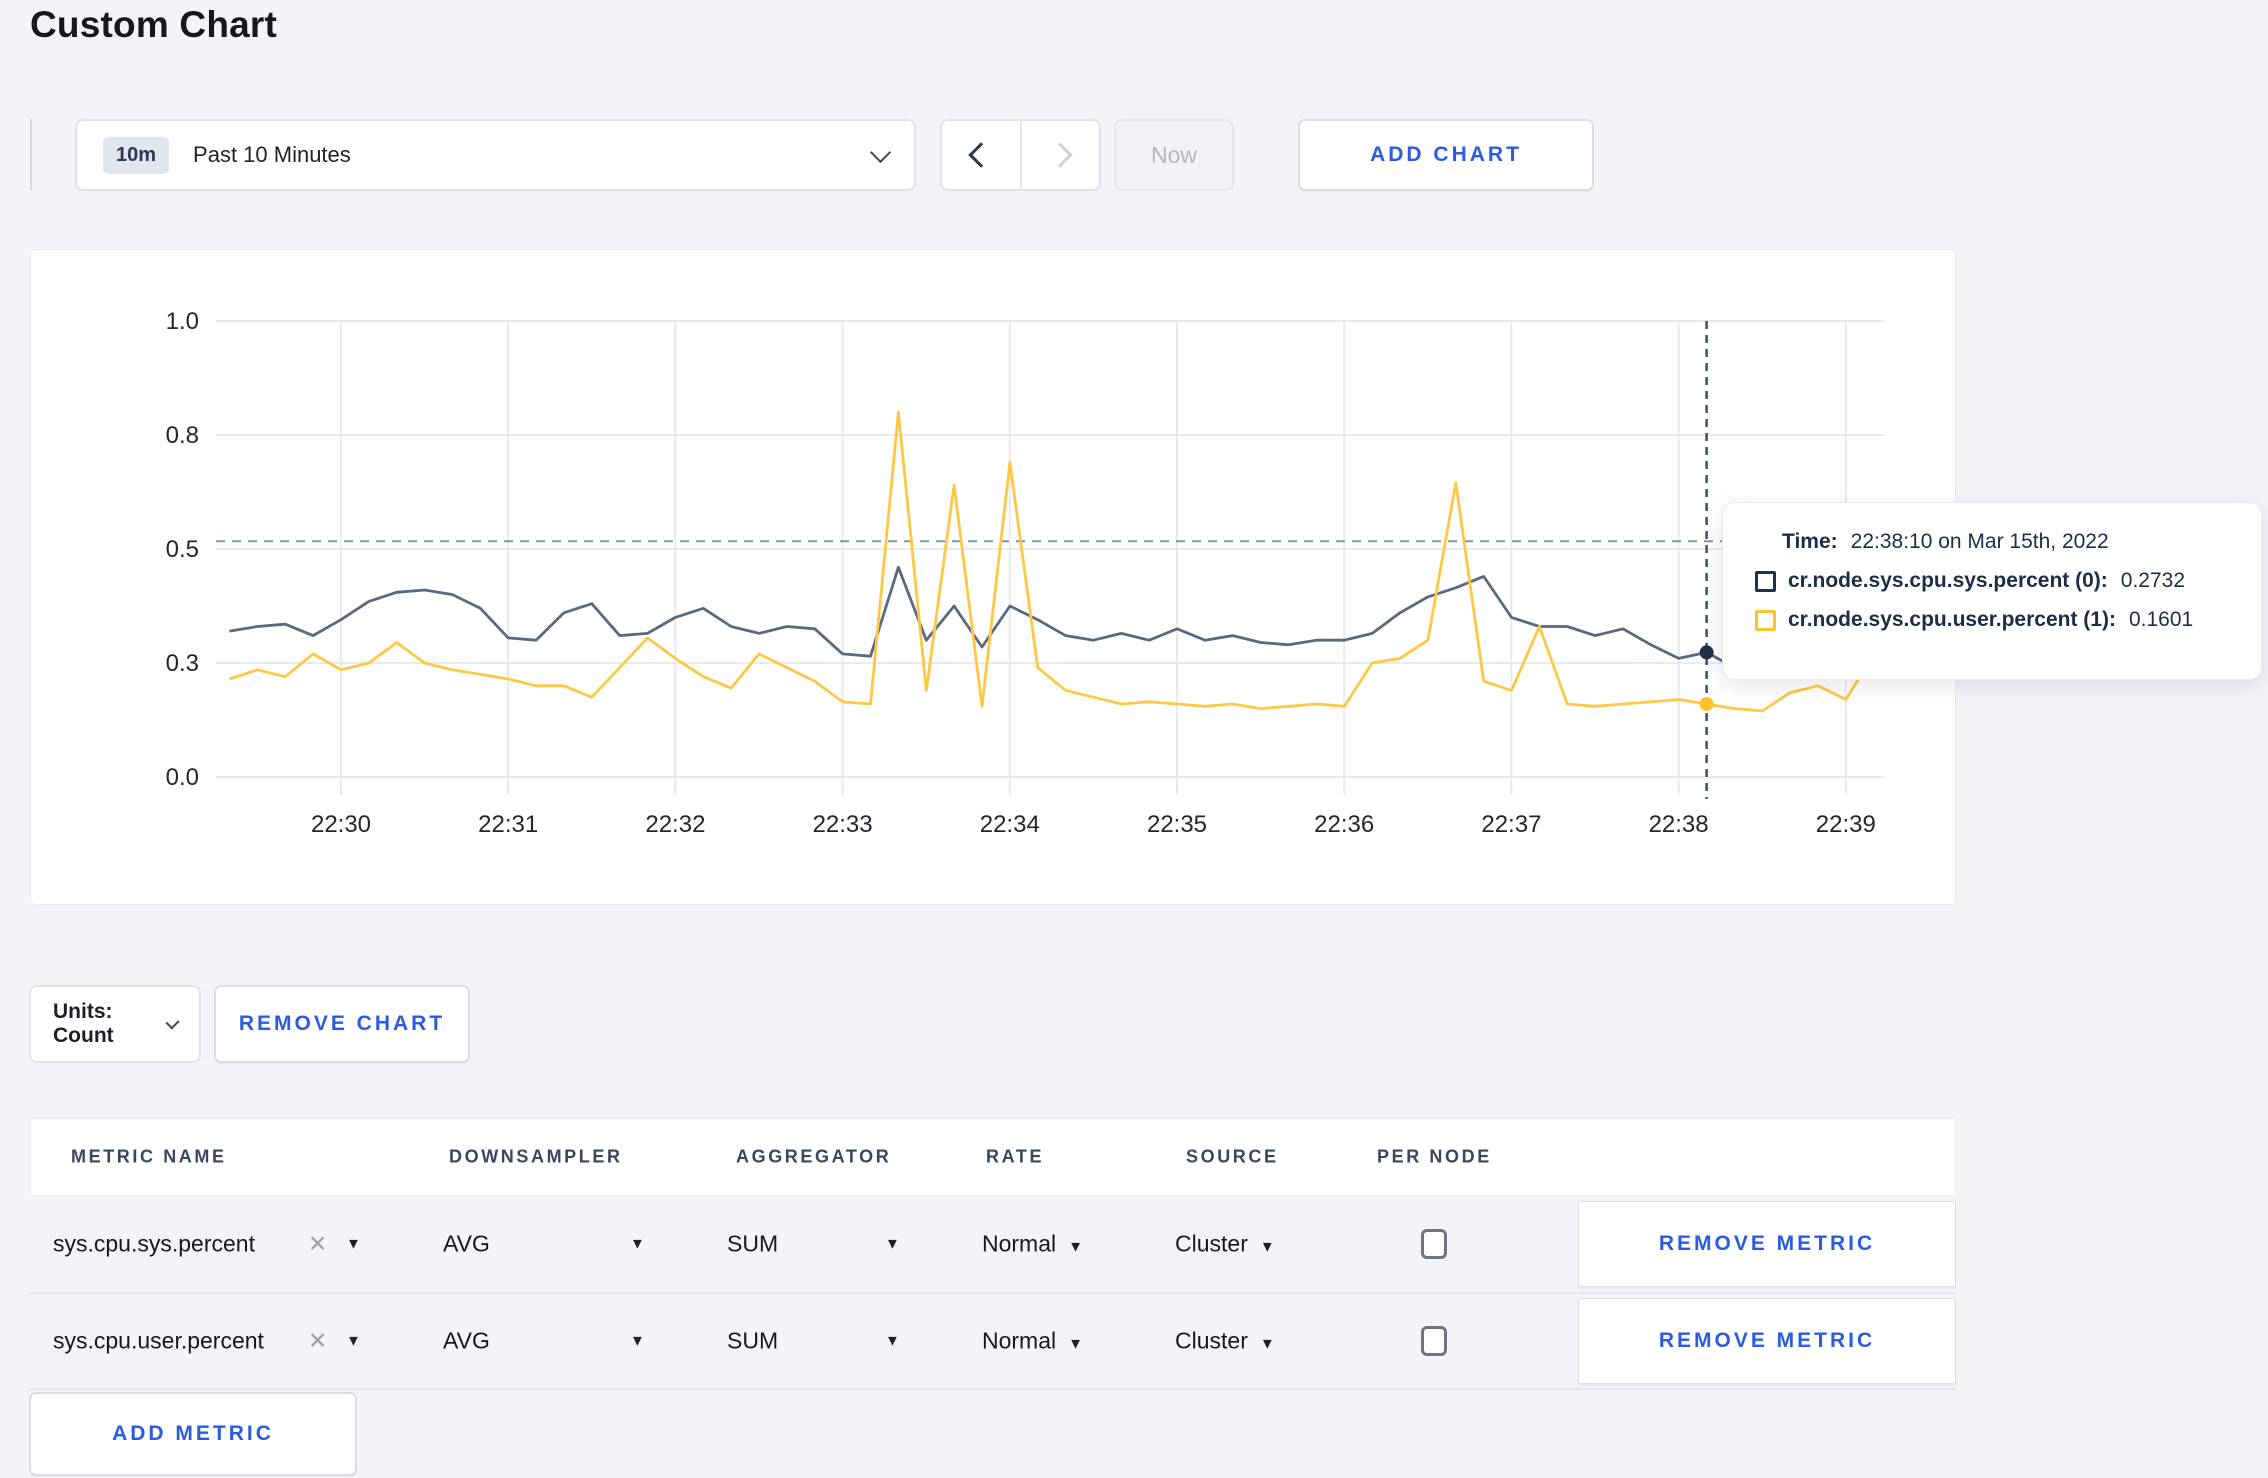  What do you see at coordinates (1511, 824) in the screenshot?
I see `x-axis-label: 22:37` at bounding box center [1511, 824].